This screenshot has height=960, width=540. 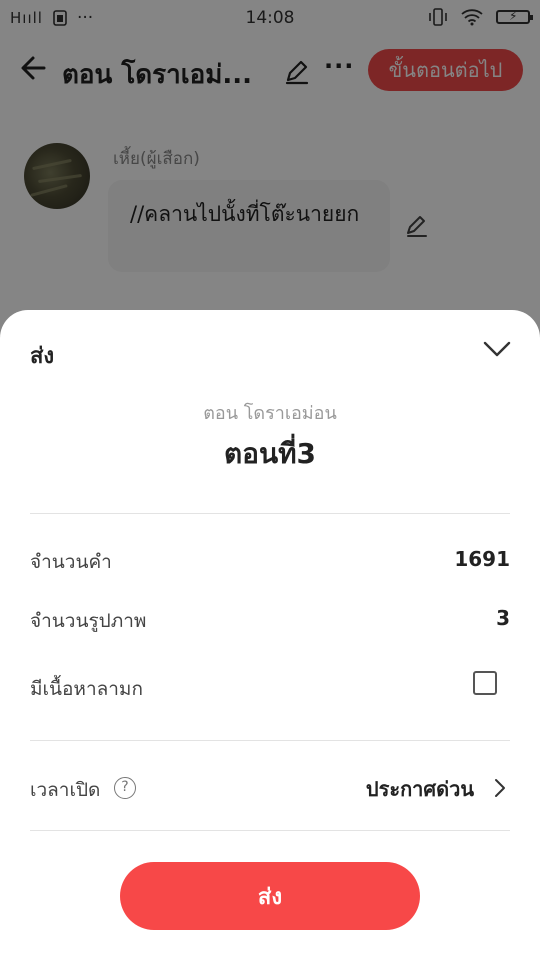 I want to click on chevron-down-icon, so click(x=497, y=349).